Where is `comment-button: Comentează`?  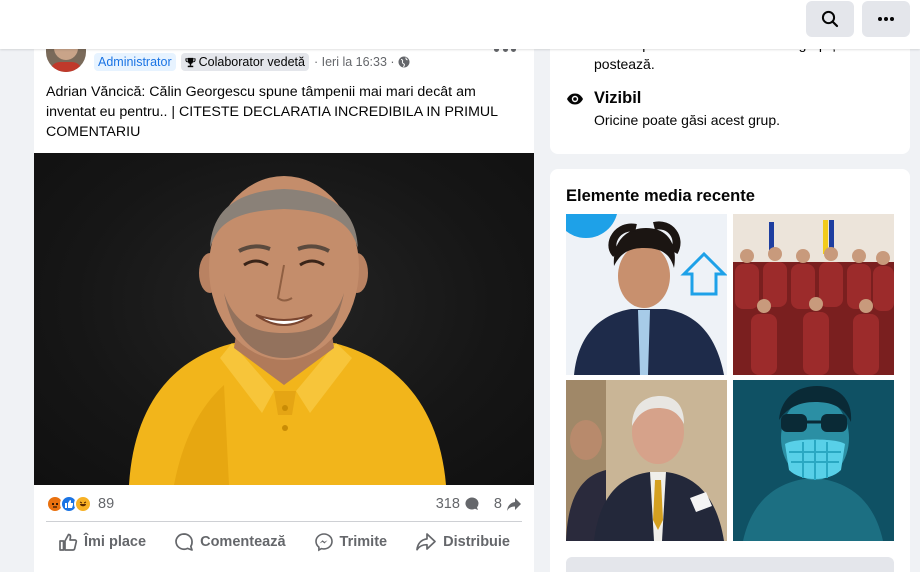 comment-button: Comentează is located at coordinates (230, 542).